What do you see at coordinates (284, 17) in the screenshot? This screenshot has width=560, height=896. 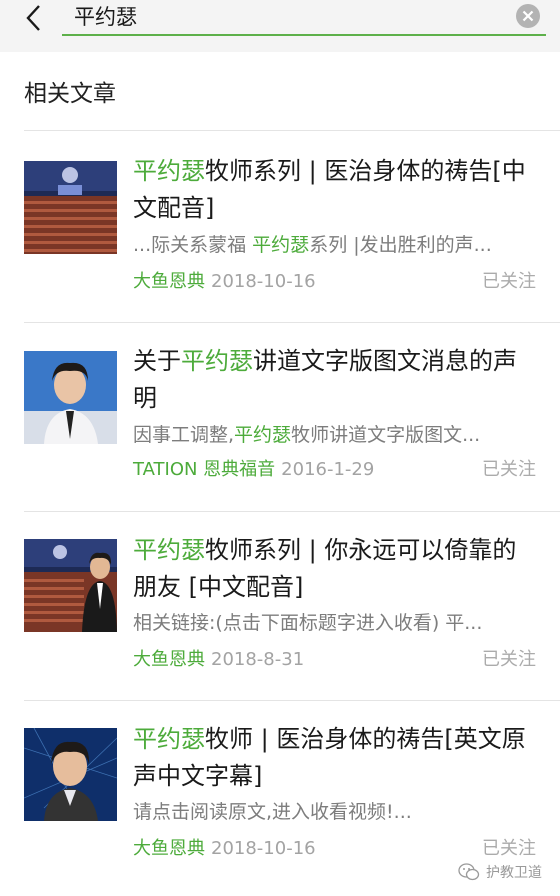 I see `search-input: 平约瑟` at bounding box center [284, 17].